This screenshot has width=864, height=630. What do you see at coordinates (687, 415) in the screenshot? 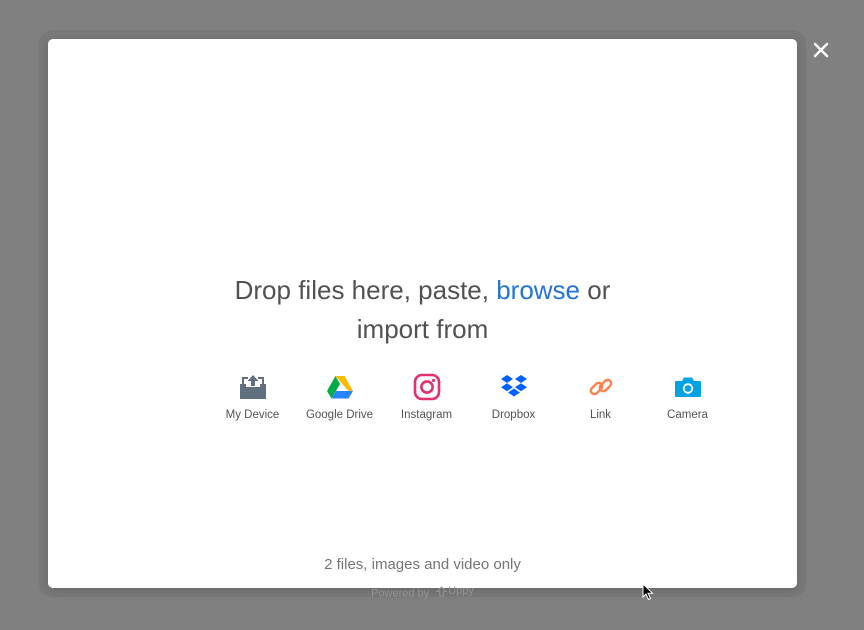
I see `source-label: Camera` at bounding box center [687, 415].